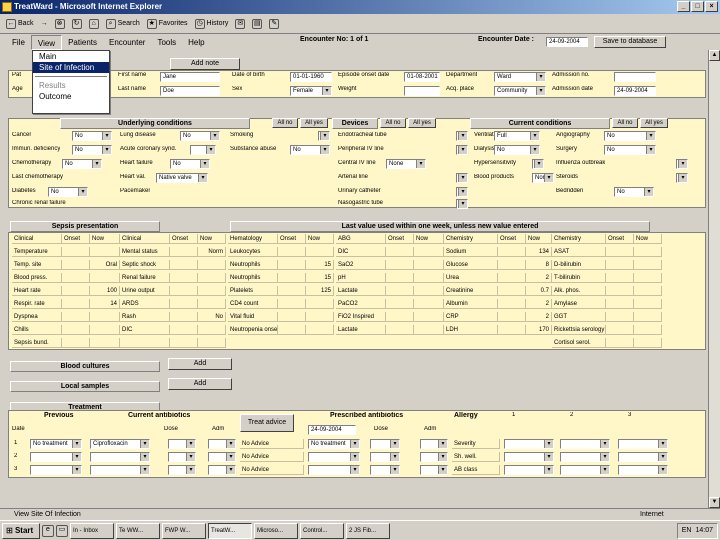 The height and width of the screenshot is (540, 720). What do you see at coordinates (538, 164) in the screenshot?
I see `hypersensitivity-select` at bounding box center [538, 164].